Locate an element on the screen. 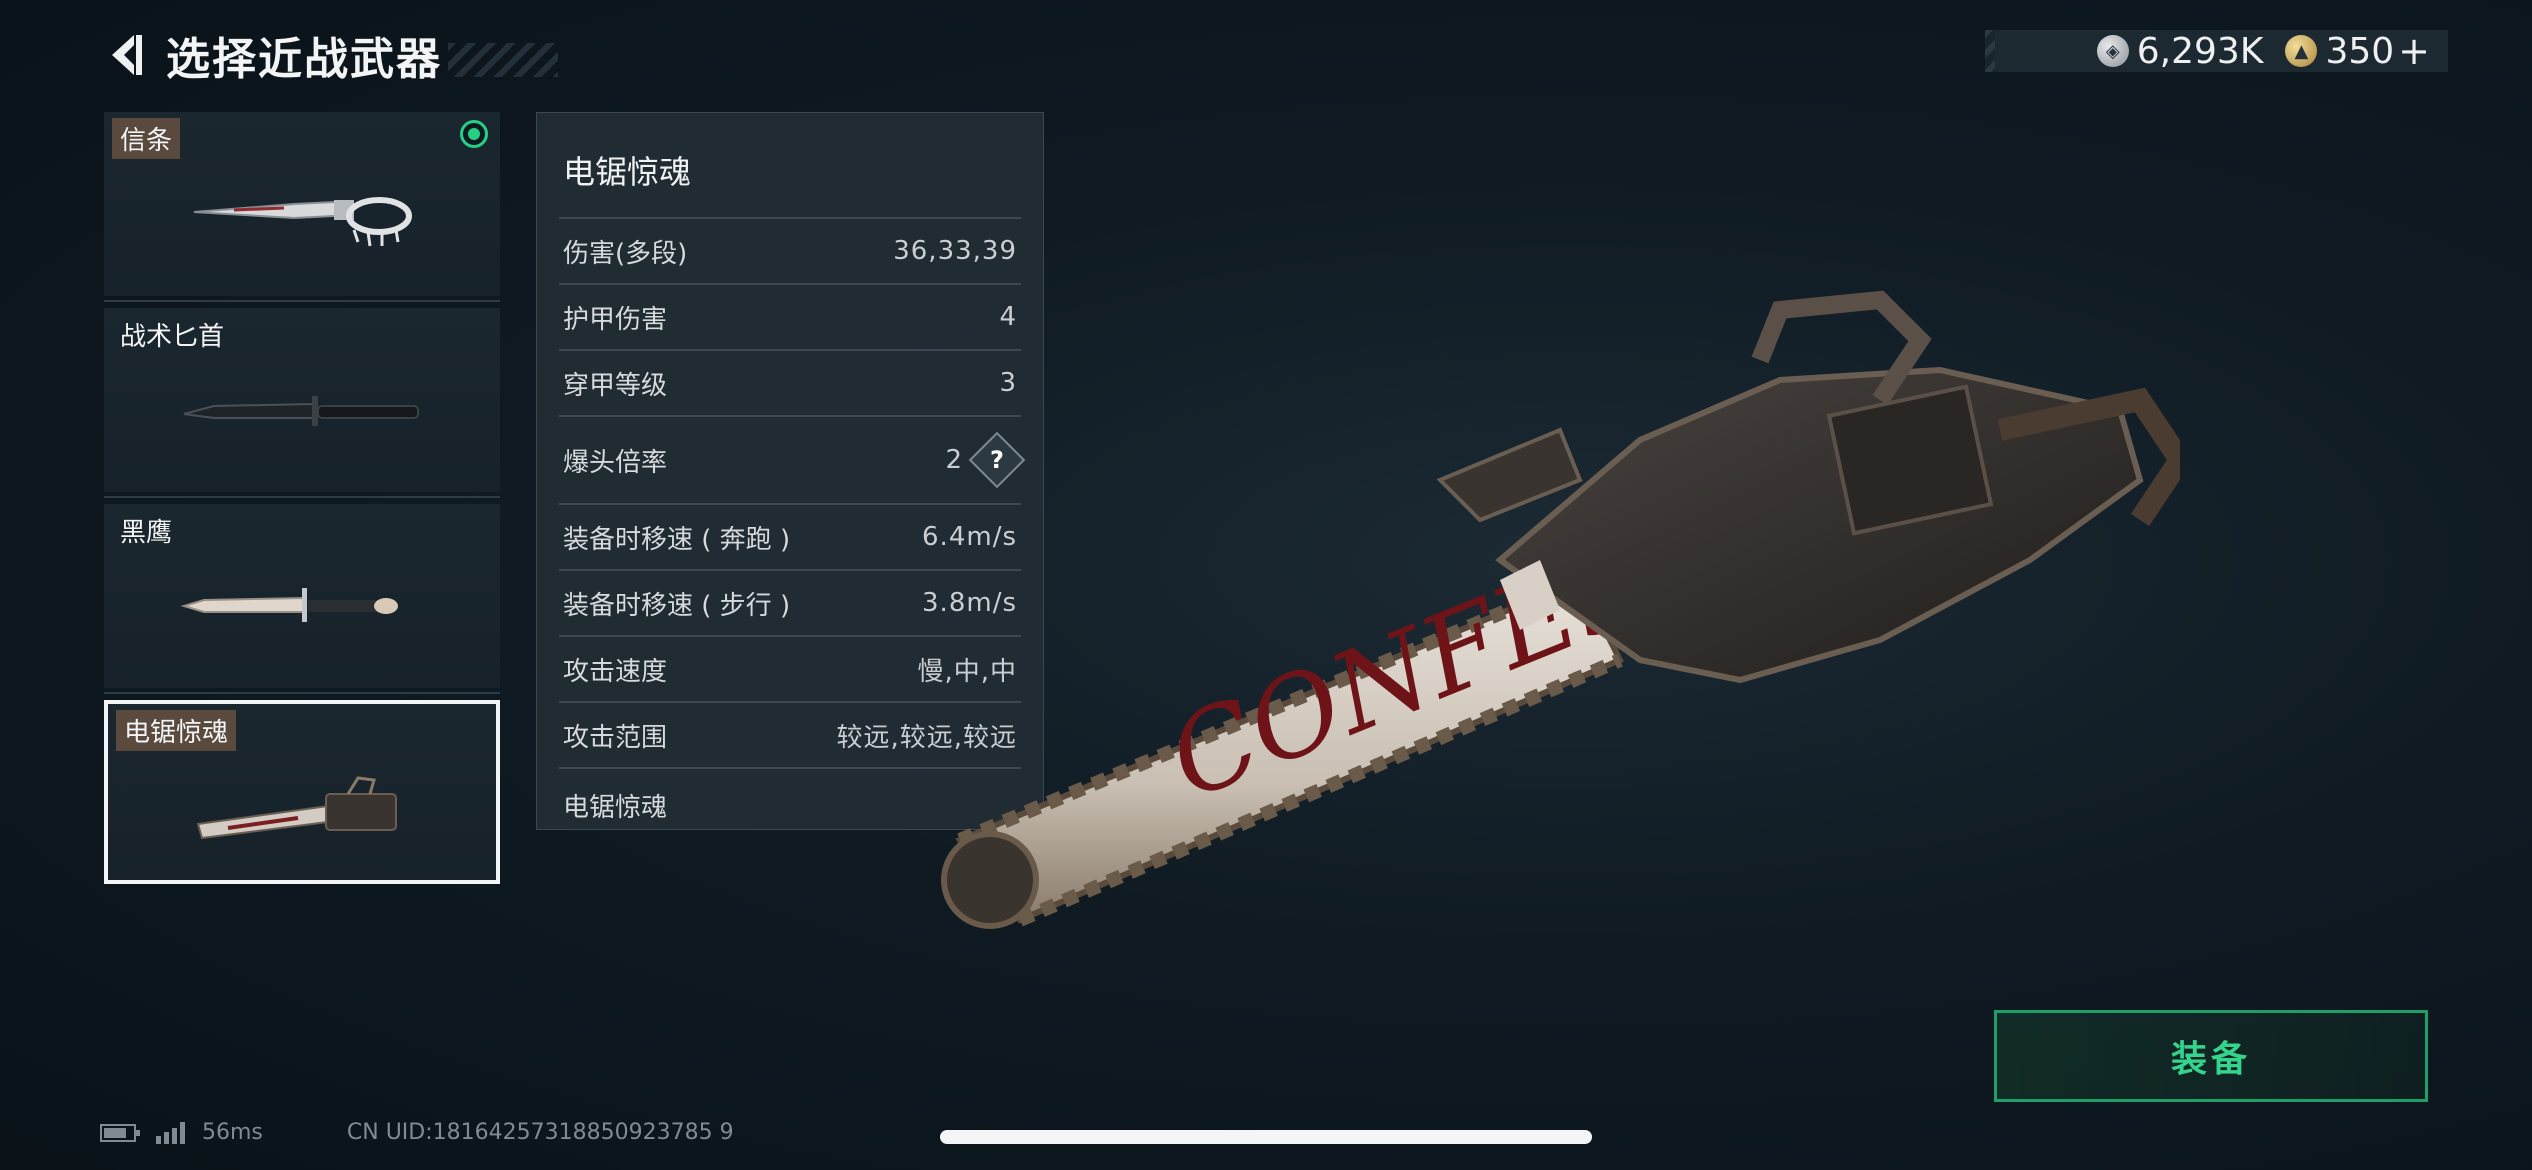  title-decoration is located at coordinates (503, 60).